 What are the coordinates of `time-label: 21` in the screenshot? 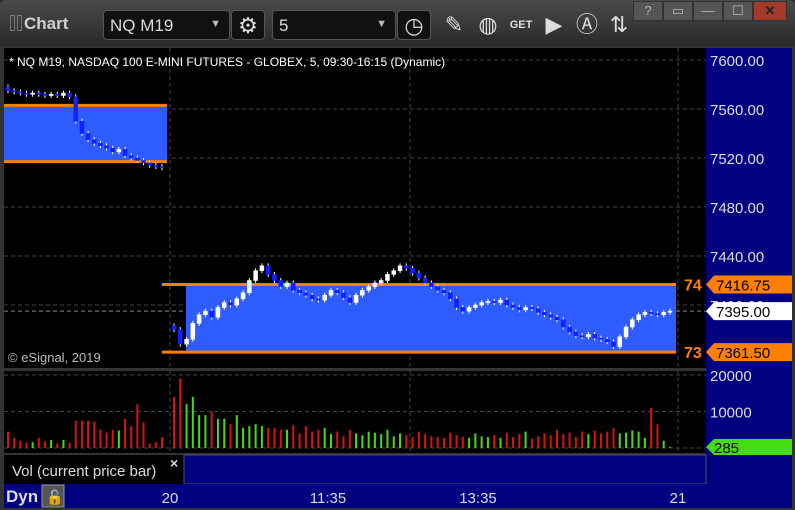 It's located at (678, 498).